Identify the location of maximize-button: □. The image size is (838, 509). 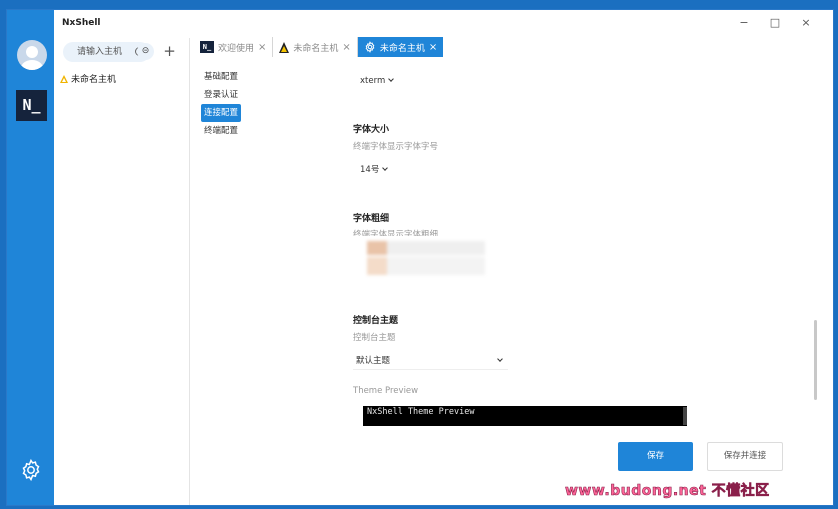
(775, 22).